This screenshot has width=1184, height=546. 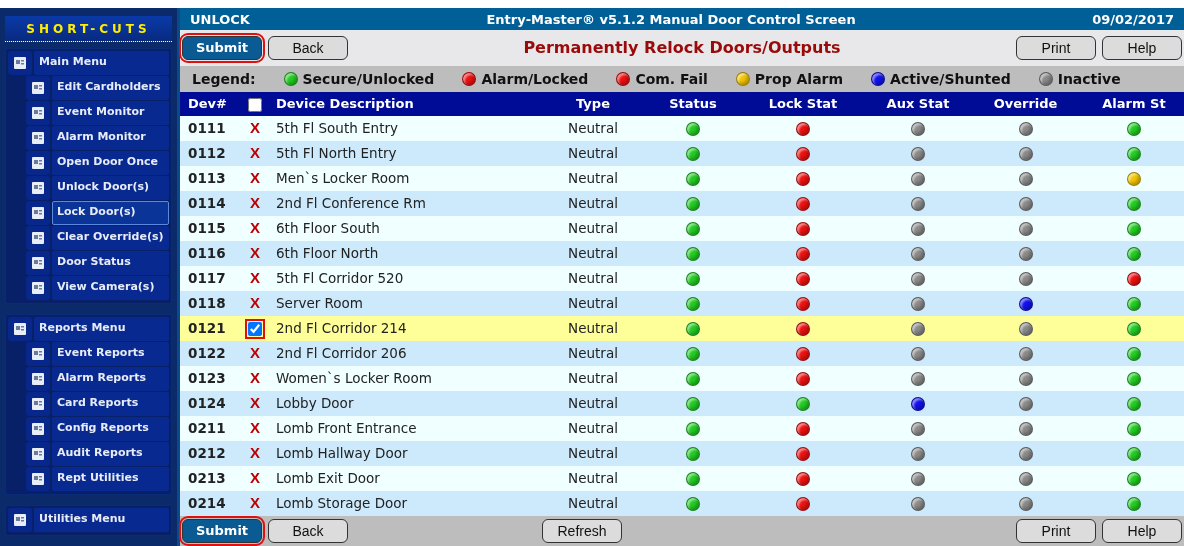 I want to click on screen-label: UNLOCK, so click(x=220, y=19).